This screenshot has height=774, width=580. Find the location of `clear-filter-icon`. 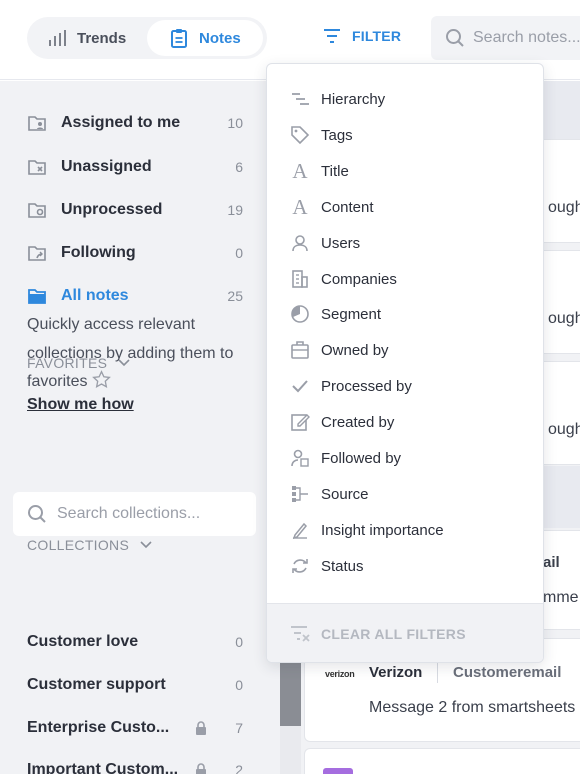

clear-filter-icon is located at coordinates (300, 634).